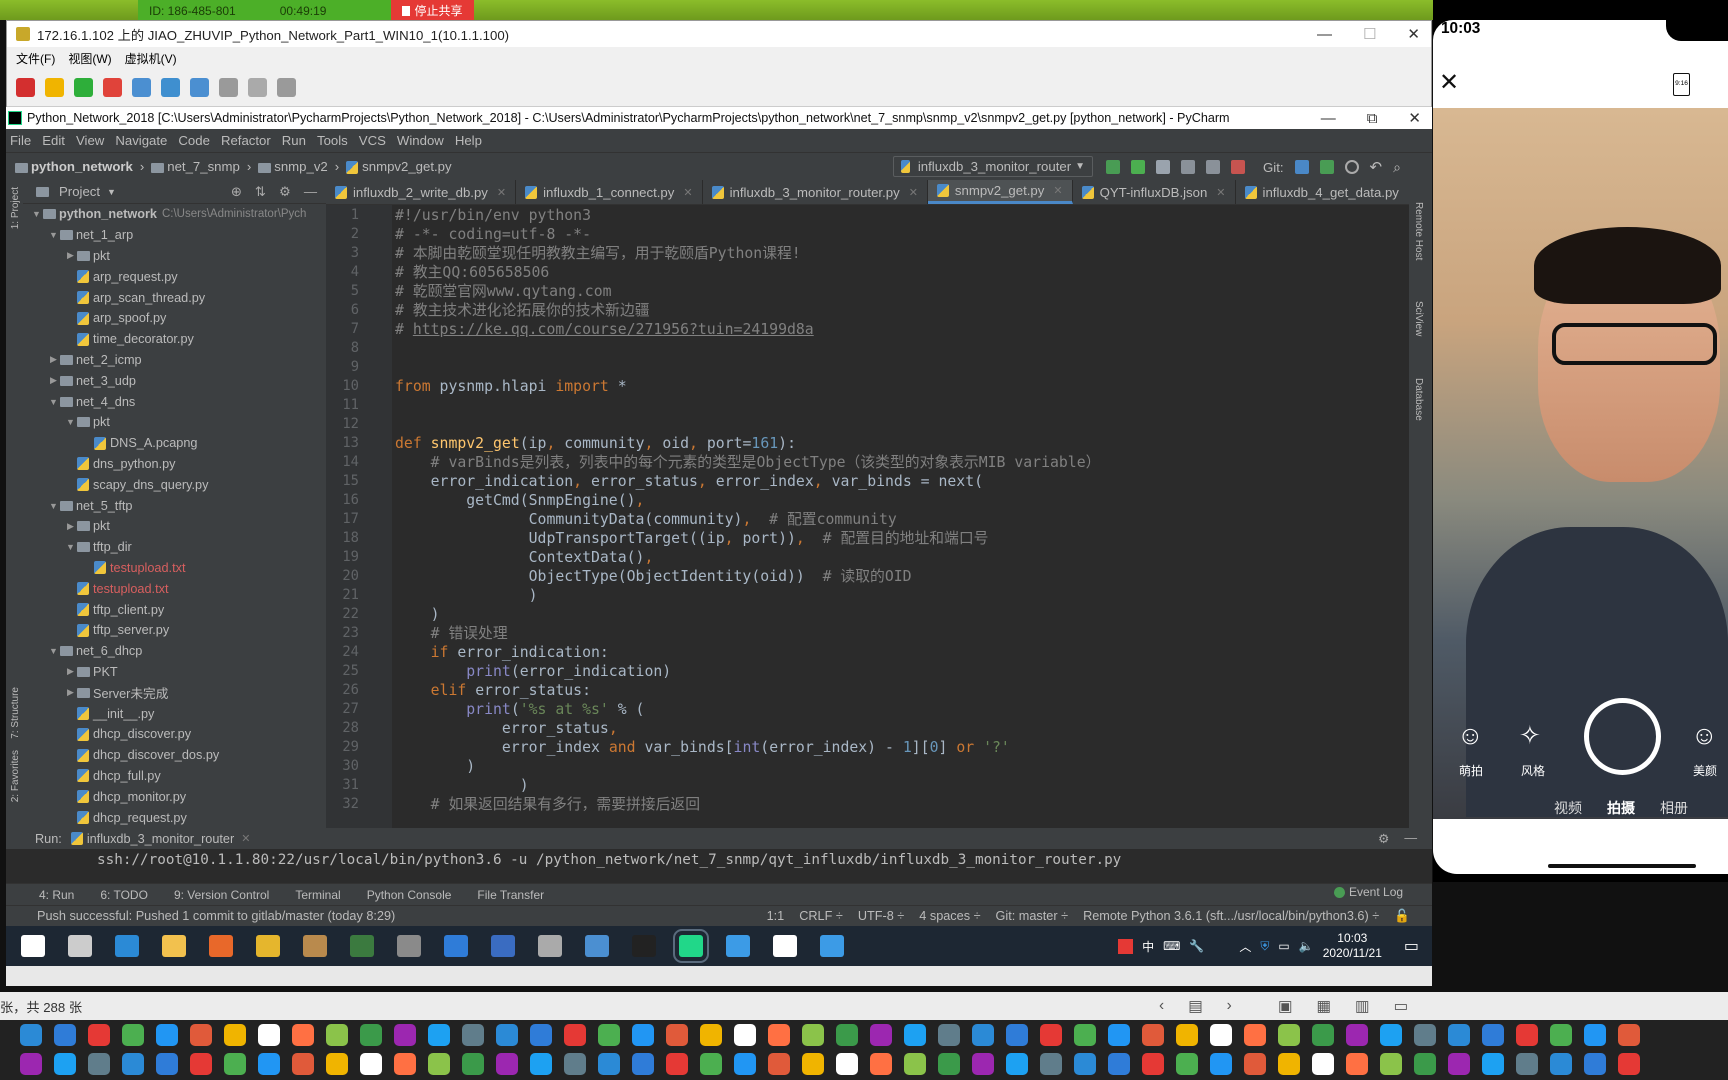  What do you see at coordinates (1195, 1006) in the screenshot?
I see `list-icon: ▤` at bounding box center [1195, 1006].